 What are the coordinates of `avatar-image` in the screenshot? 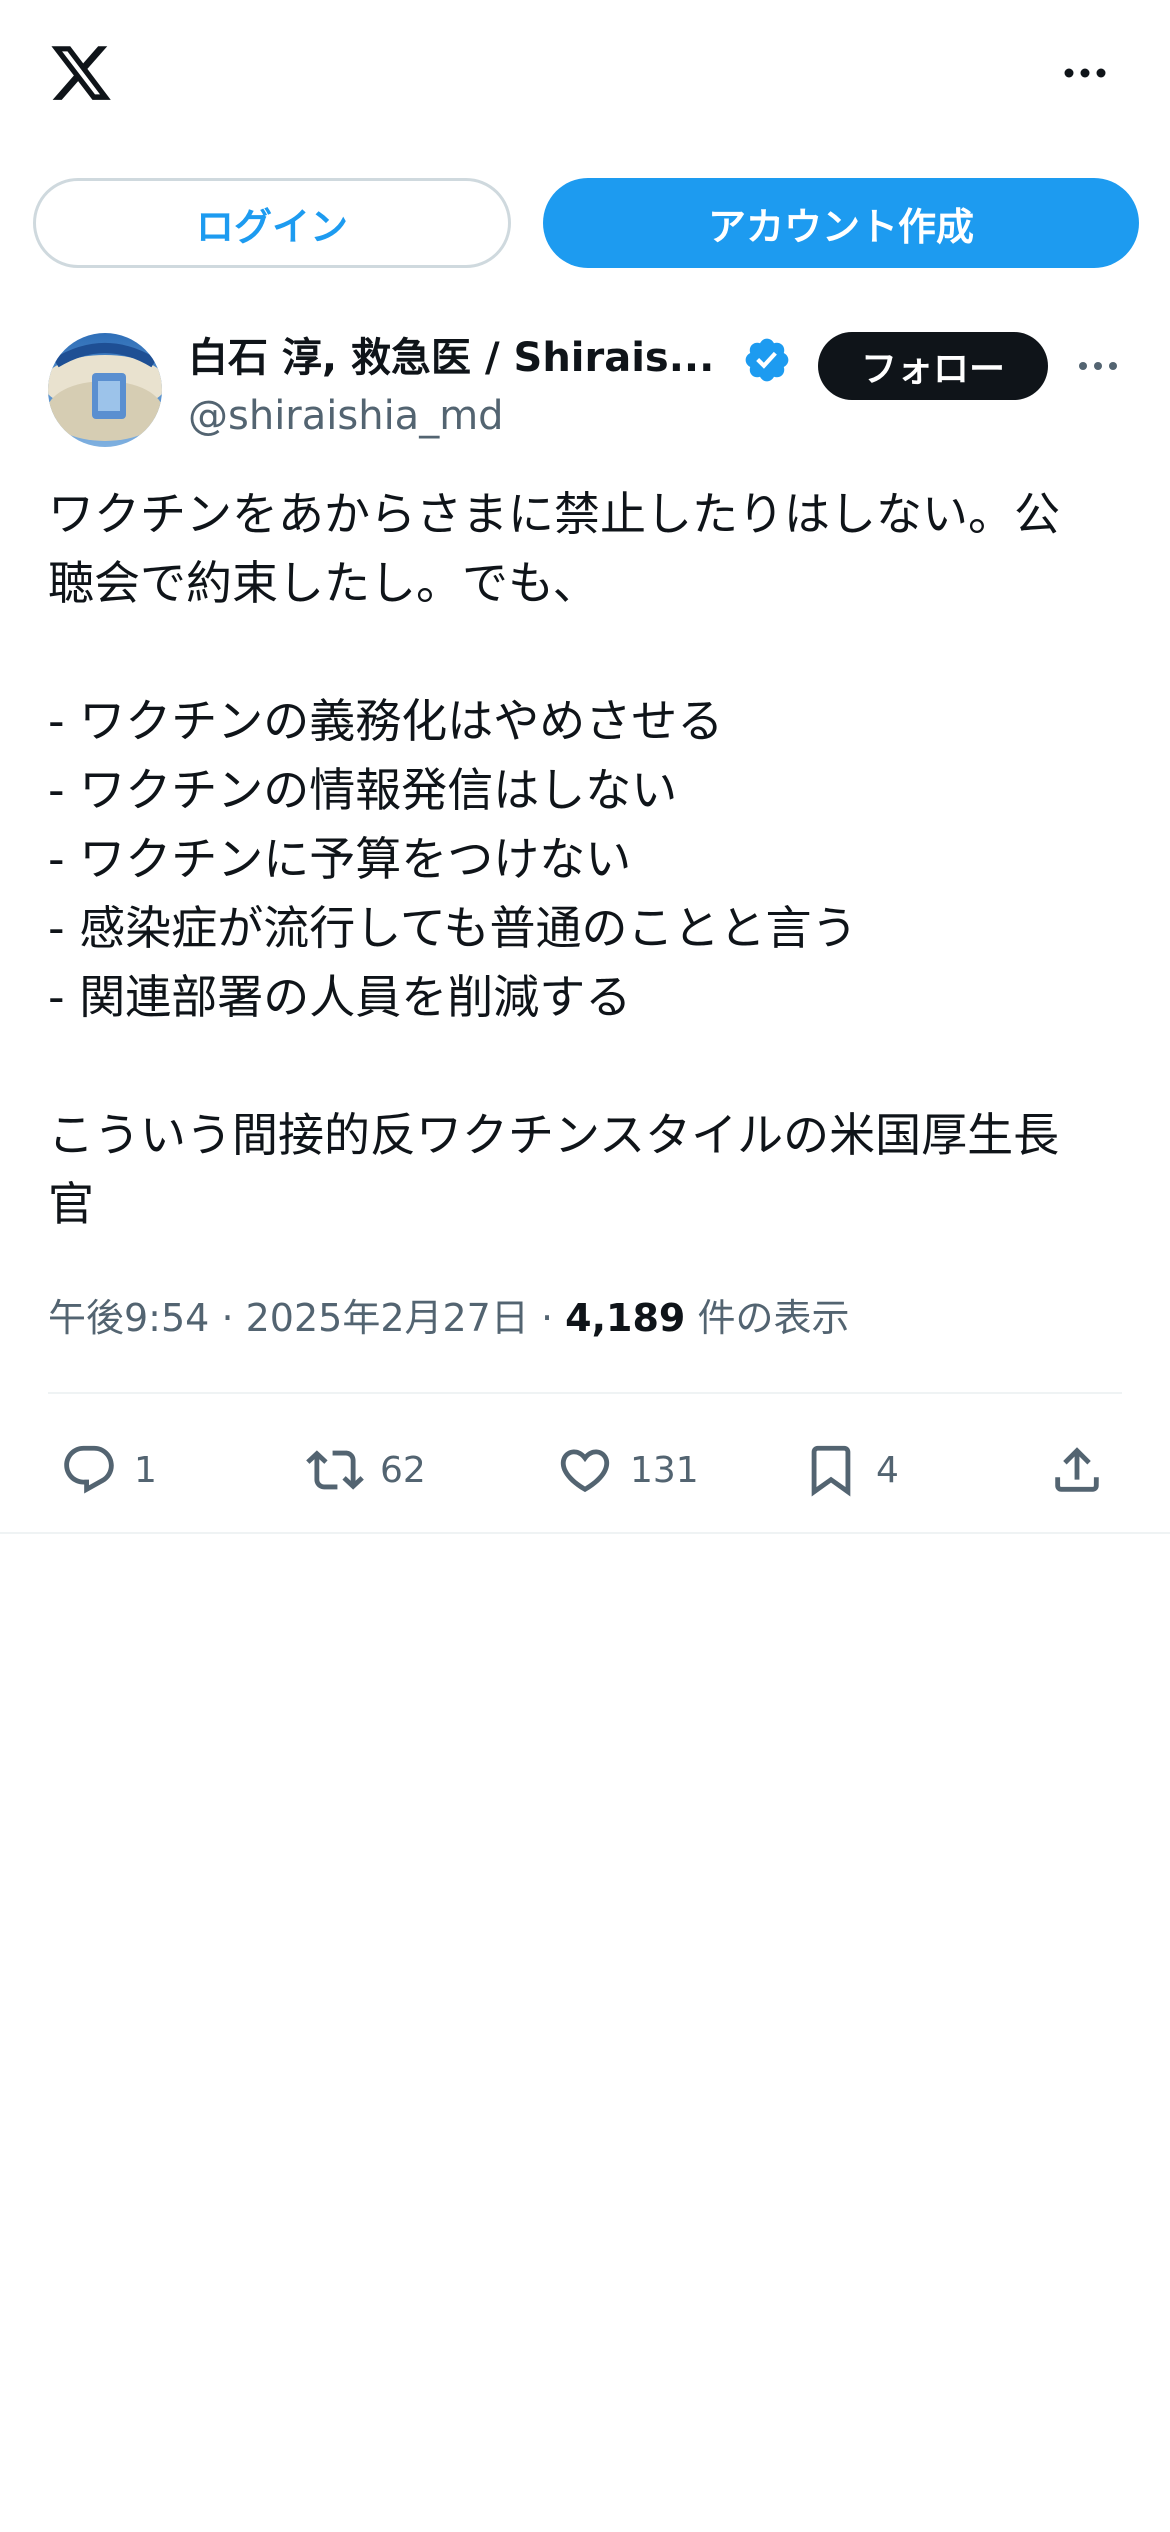 It's located at (105, 390).